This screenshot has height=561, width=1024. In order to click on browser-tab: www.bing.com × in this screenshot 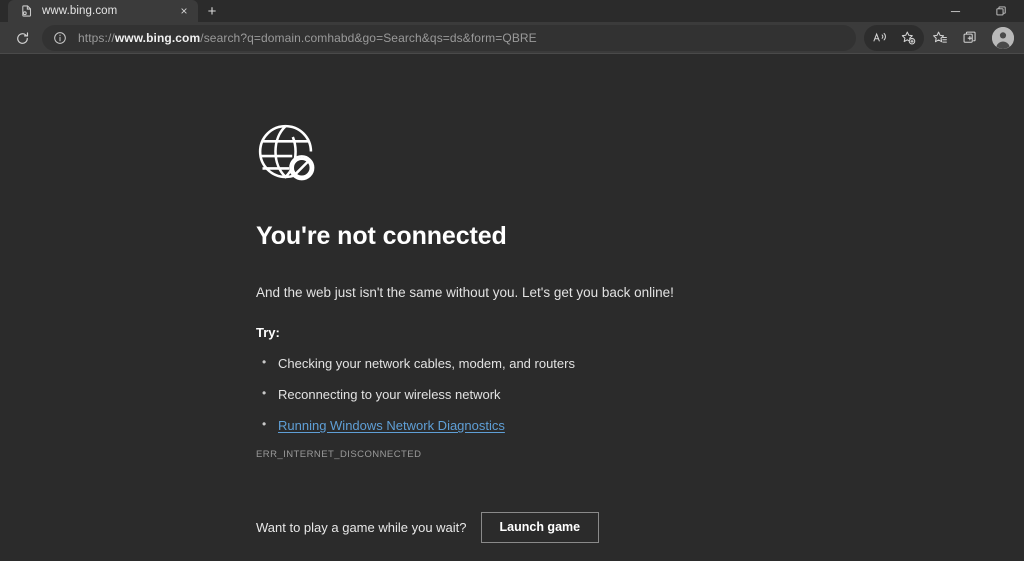, I will do `click(103, 11)`.